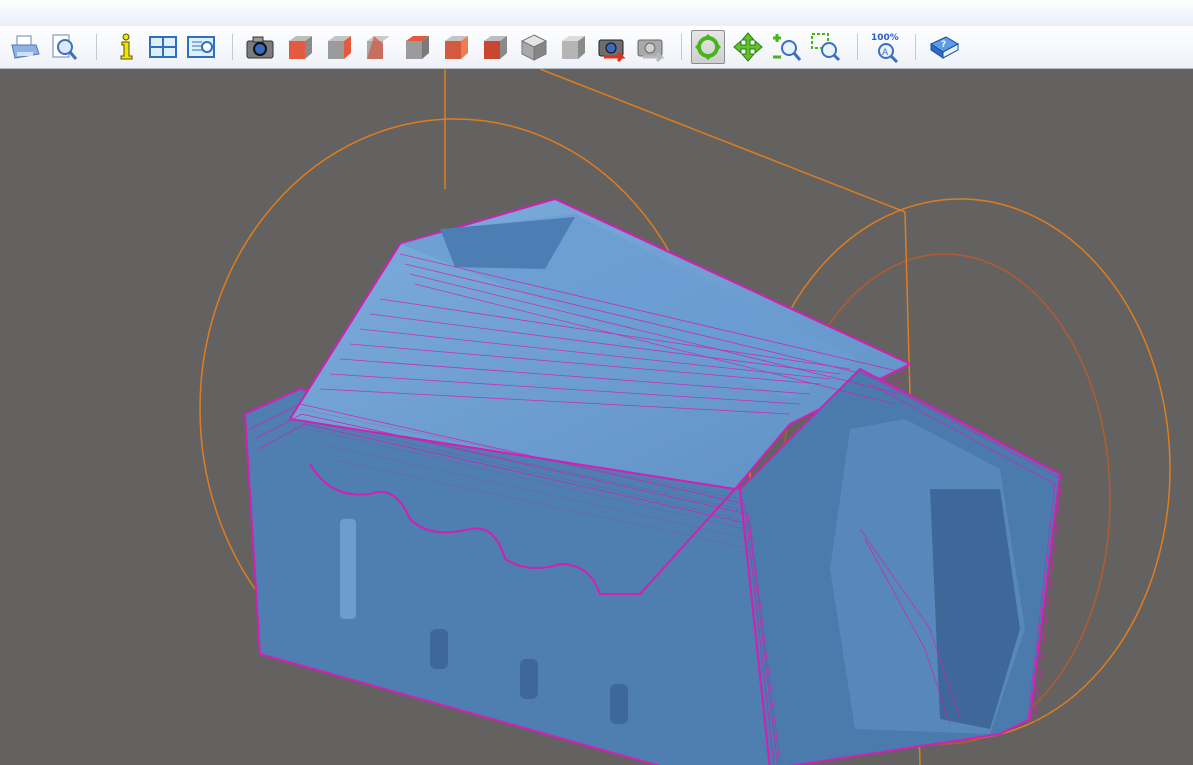 Image resolution: width=1193 pixels, height=765 pixels. I want to click on help-book-icon: ?, so click(944, 47).